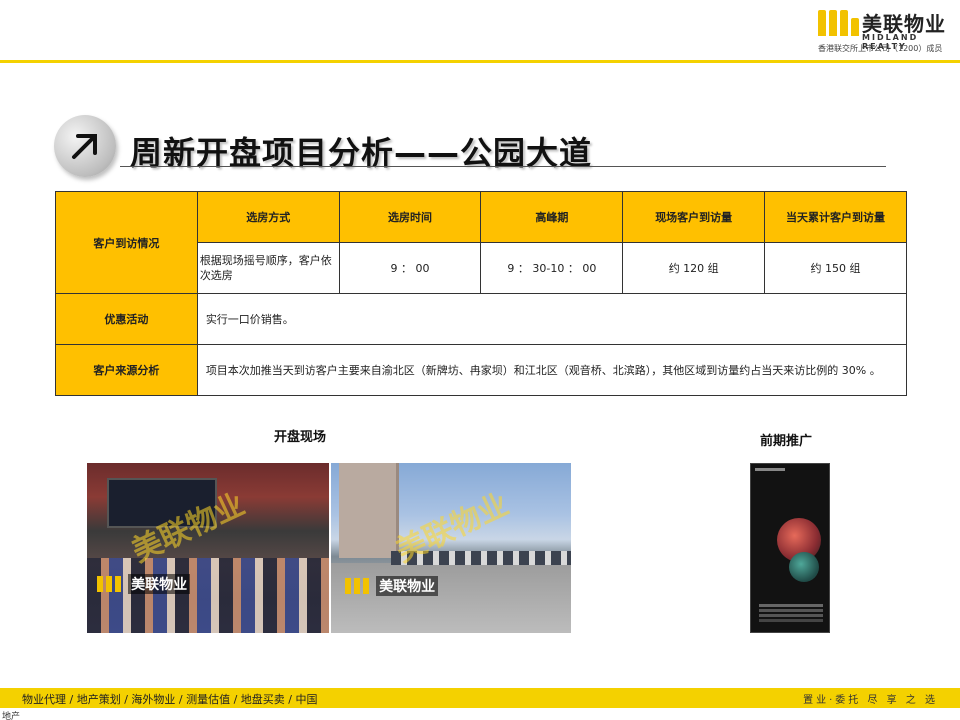  What do you see at coordinates (885, 30) in the screenshot?
I see `company-logo: 美联物业 MIDLAND REALTY 香港联交所上市公司（1200）成员` at bounding box center [885, 30].